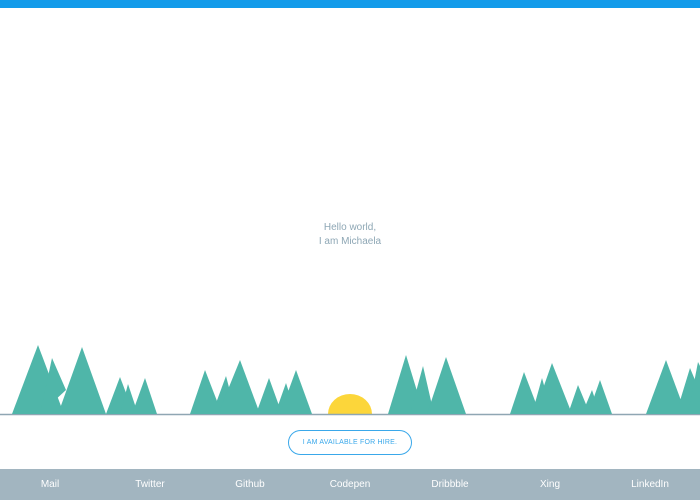  I want to click on available-for-hire-button: I AM AVAILABLE FOR HIRE., so click(350, 442).